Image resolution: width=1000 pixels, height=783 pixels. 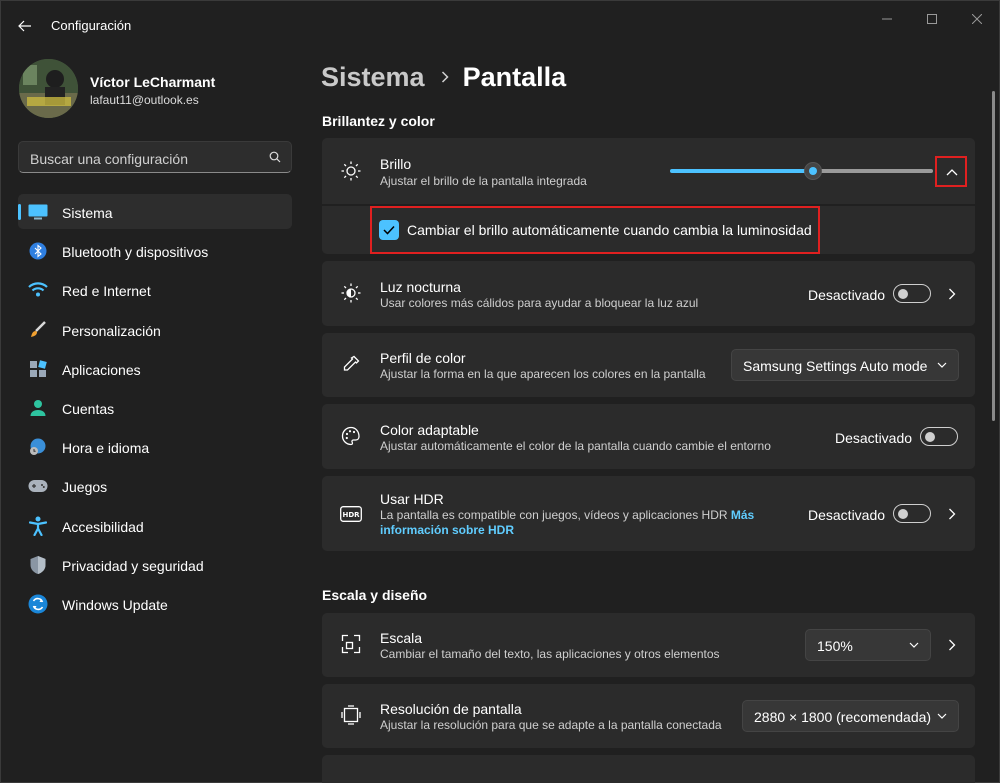 What do you see at coordinates (742, 171) in the screenshot?
I see `brightness-slider-fill` at bounding box center [742, 171].